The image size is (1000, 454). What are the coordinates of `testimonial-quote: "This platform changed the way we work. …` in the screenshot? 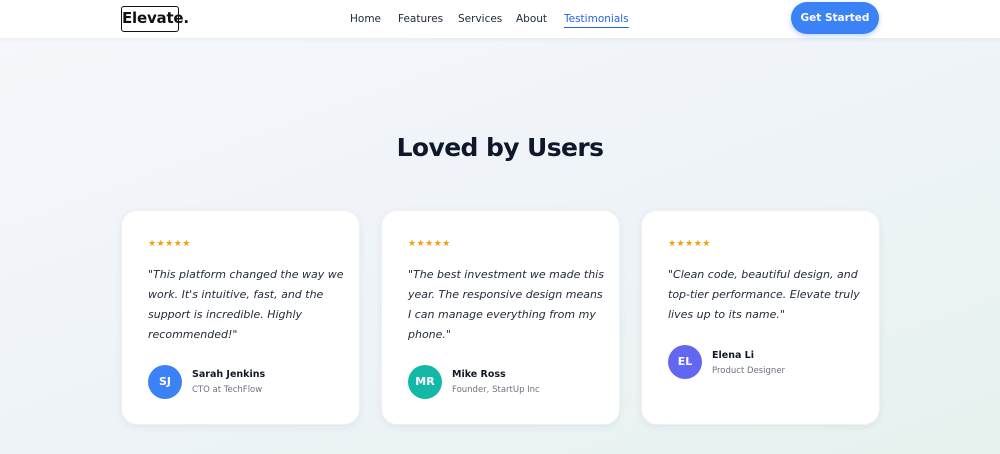 It's located at (246, 304).